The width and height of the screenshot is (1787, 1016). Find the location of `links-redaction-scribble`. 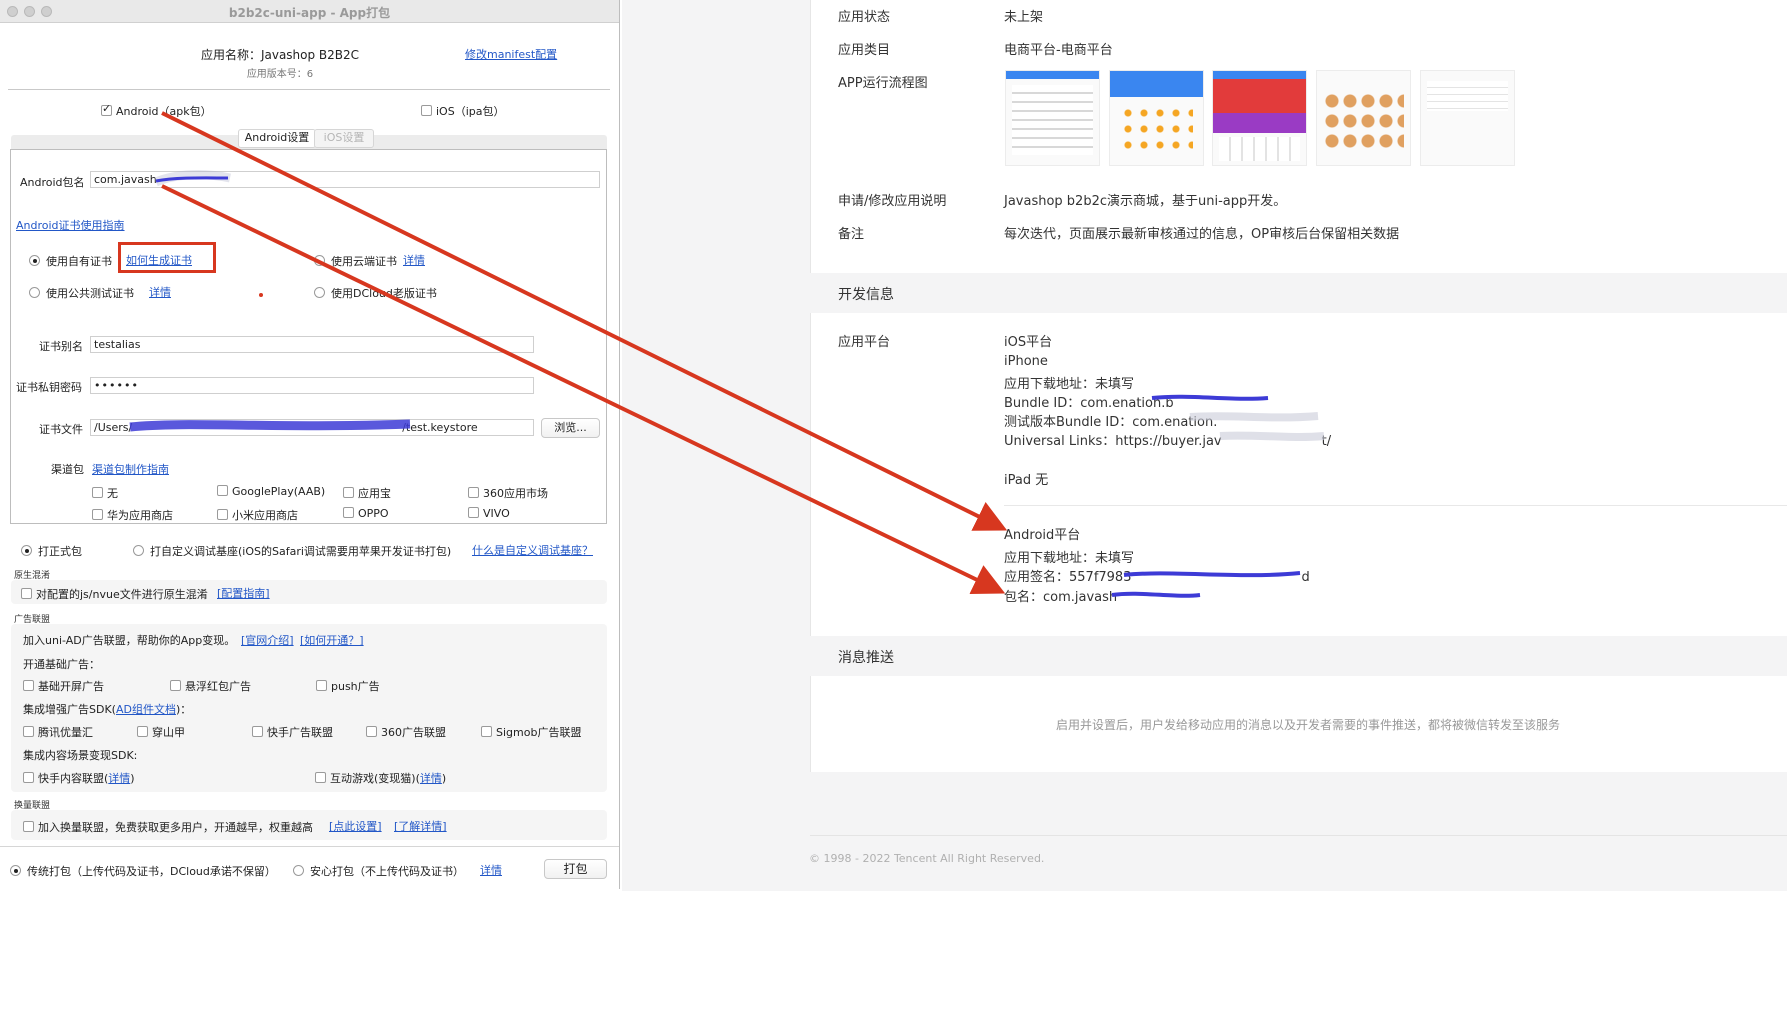

links-redaction-scribble is located at coordinates (1272, 436).